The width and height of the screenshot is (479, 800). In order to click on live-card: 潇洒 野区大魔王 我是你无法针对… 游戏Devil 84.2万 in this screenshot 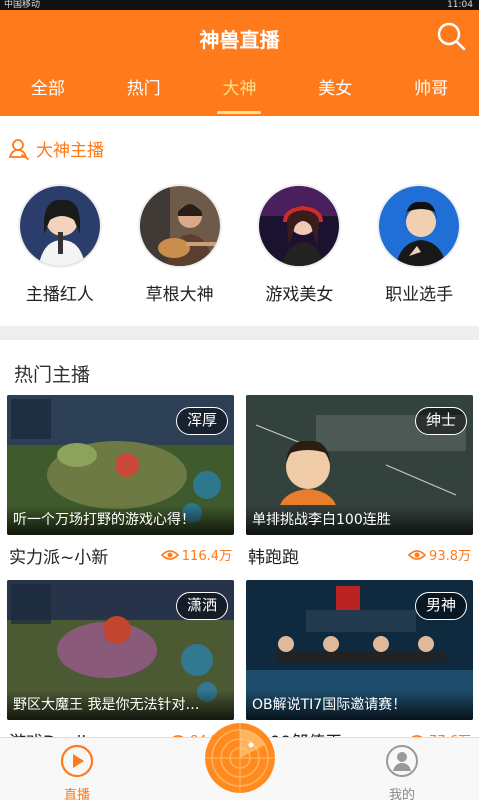, I will do `click(120, 666)`.